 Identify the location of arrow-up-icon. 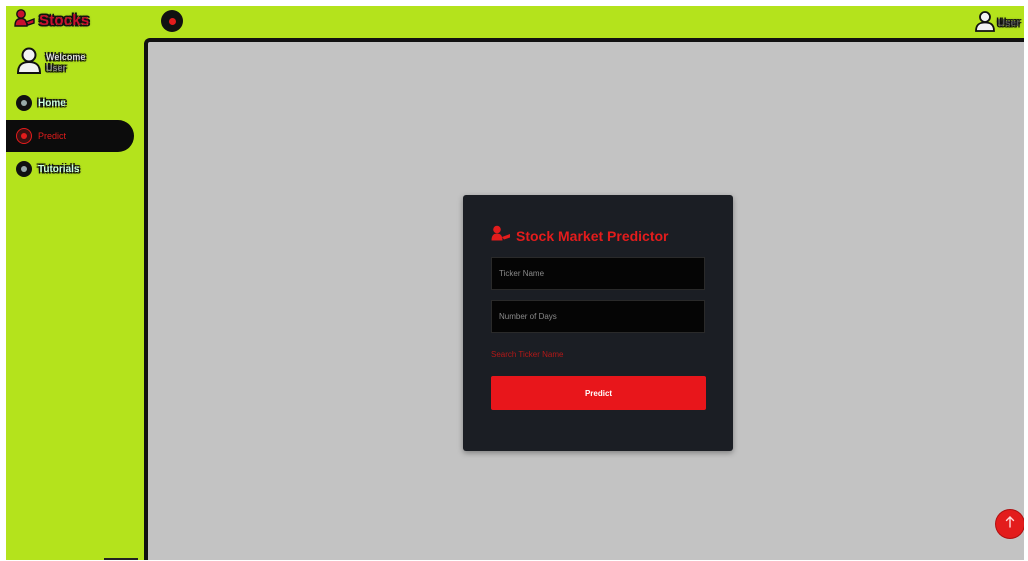
(1010, 524).